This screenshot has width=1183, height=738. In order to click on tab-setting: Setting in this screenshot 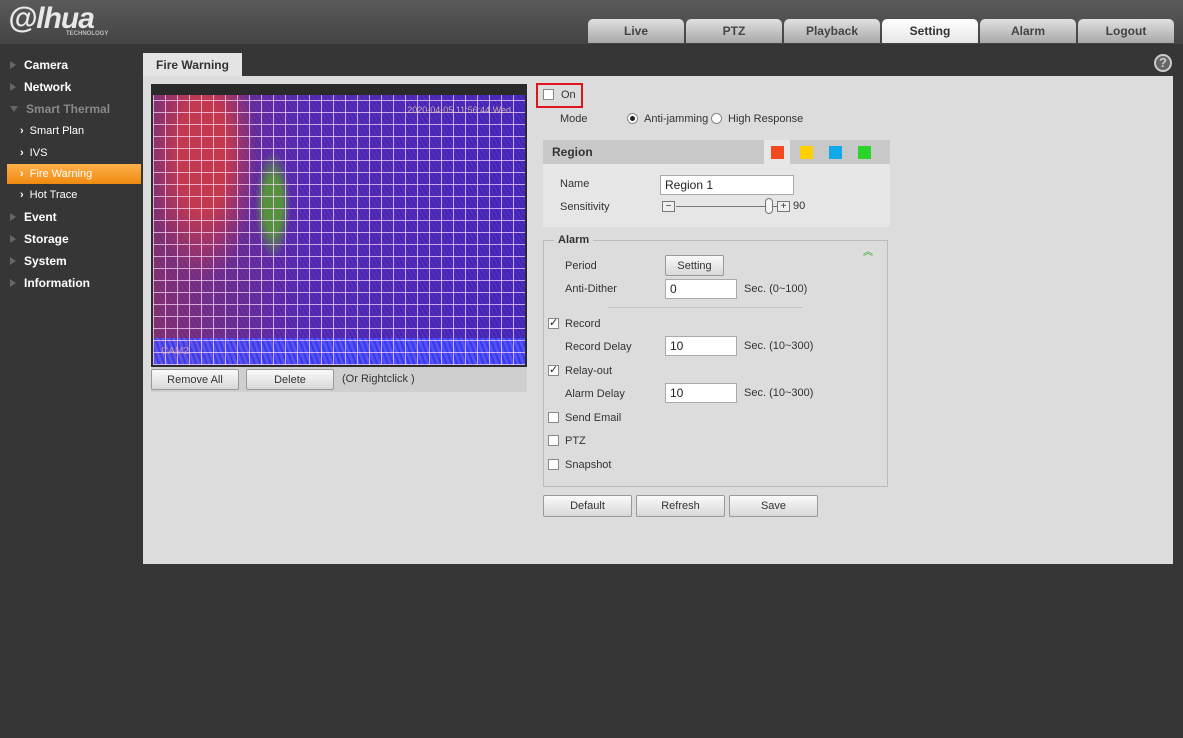, I will do `click(930, 31)`.